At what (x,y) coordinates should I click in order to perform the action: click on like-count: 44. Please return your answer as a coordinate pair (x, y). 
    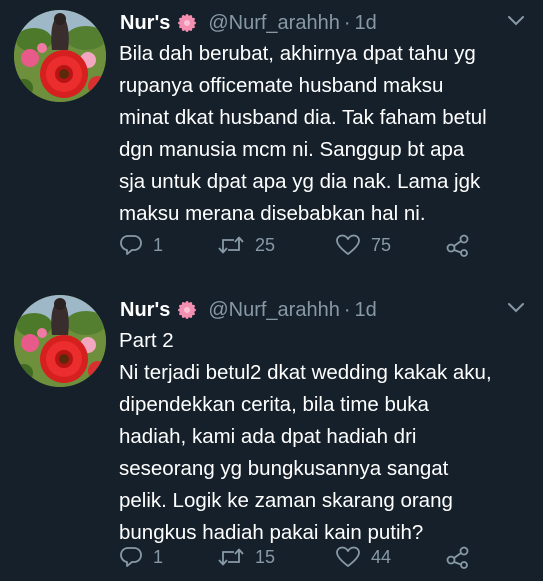
    Looking at the image, I should click on (381, 556).